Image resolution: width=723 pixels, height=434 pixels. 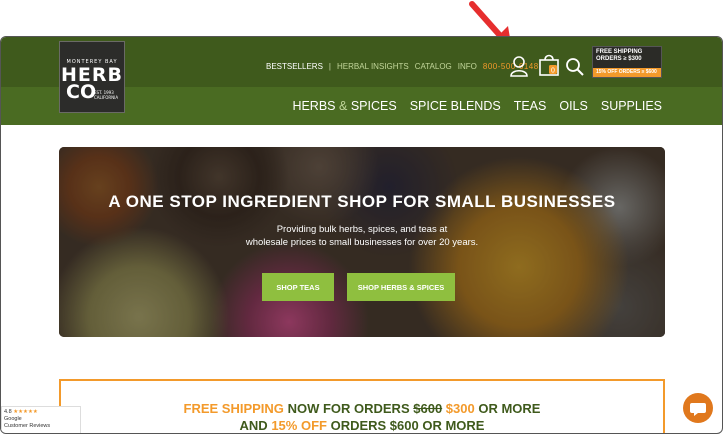 I want to click on nav-teas: TEAS, so click(x=530, y=106).